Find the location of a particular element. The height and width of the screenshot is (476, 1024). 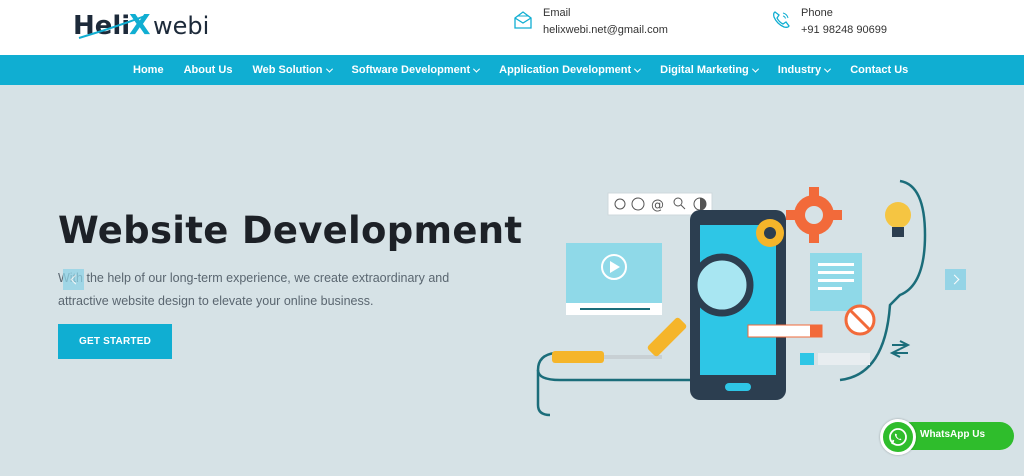

svg-text: webi is located at coordinates (181, 26).